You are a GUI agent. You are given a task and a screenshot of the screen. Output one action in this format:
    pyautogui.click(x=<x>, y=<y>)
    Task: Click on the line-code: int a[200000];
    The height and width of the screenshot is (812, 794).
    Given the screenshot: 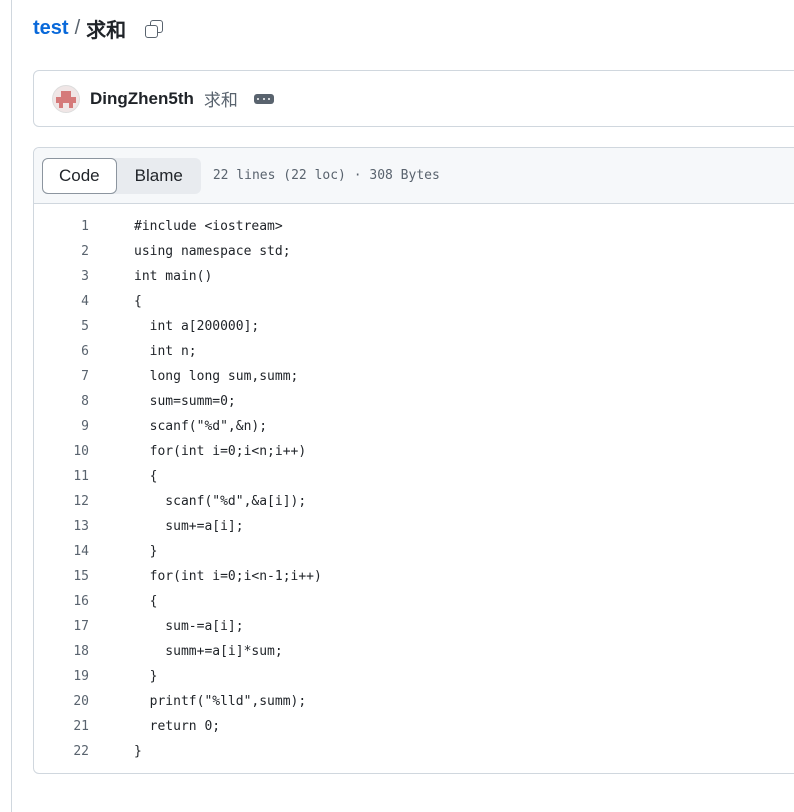 What is the action you would take?
    pyautogui.click(x=197, y=326)
    